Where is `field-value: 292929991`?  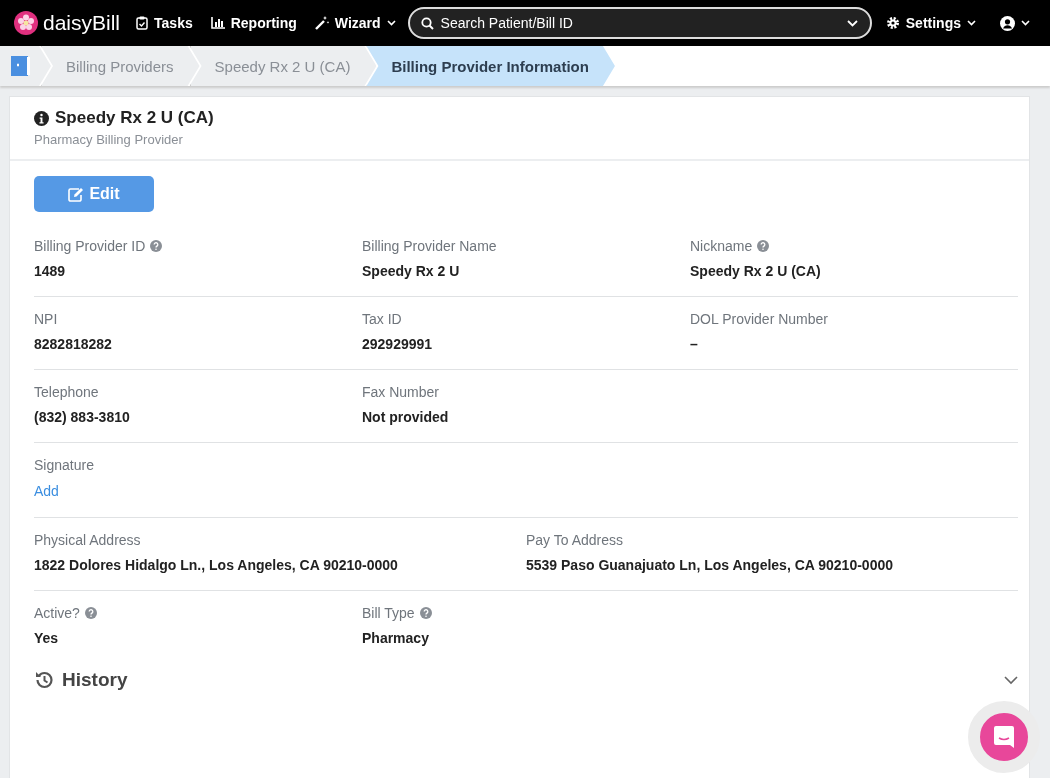 field-value: 292929991 is located at coordinates (398, 344).